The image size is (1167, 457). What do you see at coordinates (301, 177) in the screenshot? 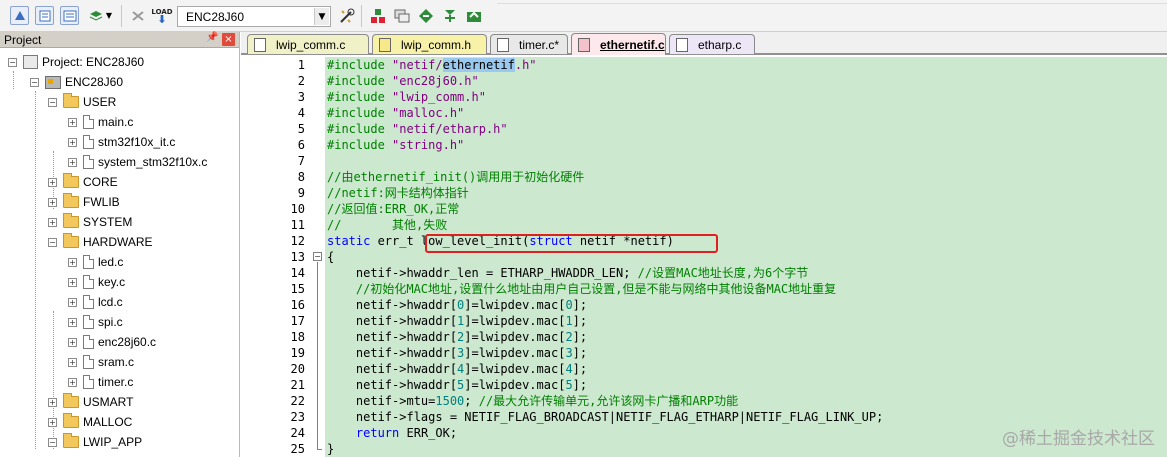
I see `line-number: 8` at bounding box center [301, 177].